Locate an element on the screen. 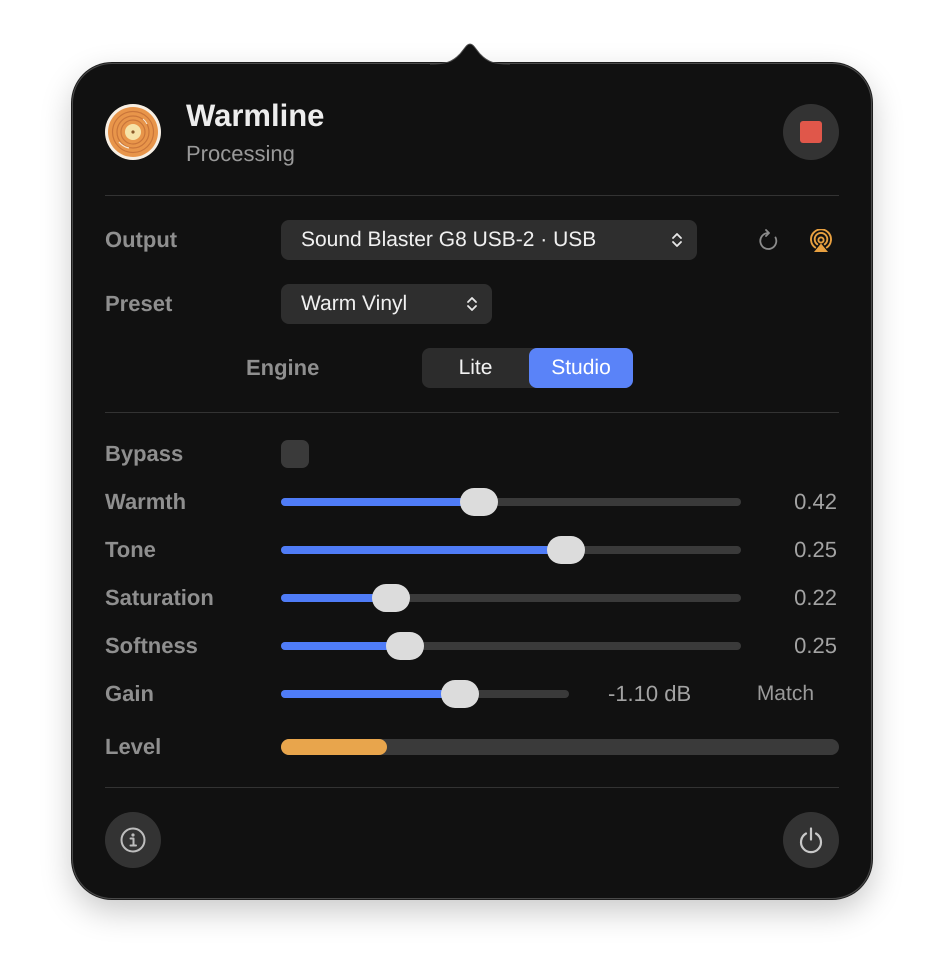 The height and width of the screenshot is (980, 944). output-dropdown: Sound Blaster G8 USB-2 · USB is located at coordinates (489, 240).